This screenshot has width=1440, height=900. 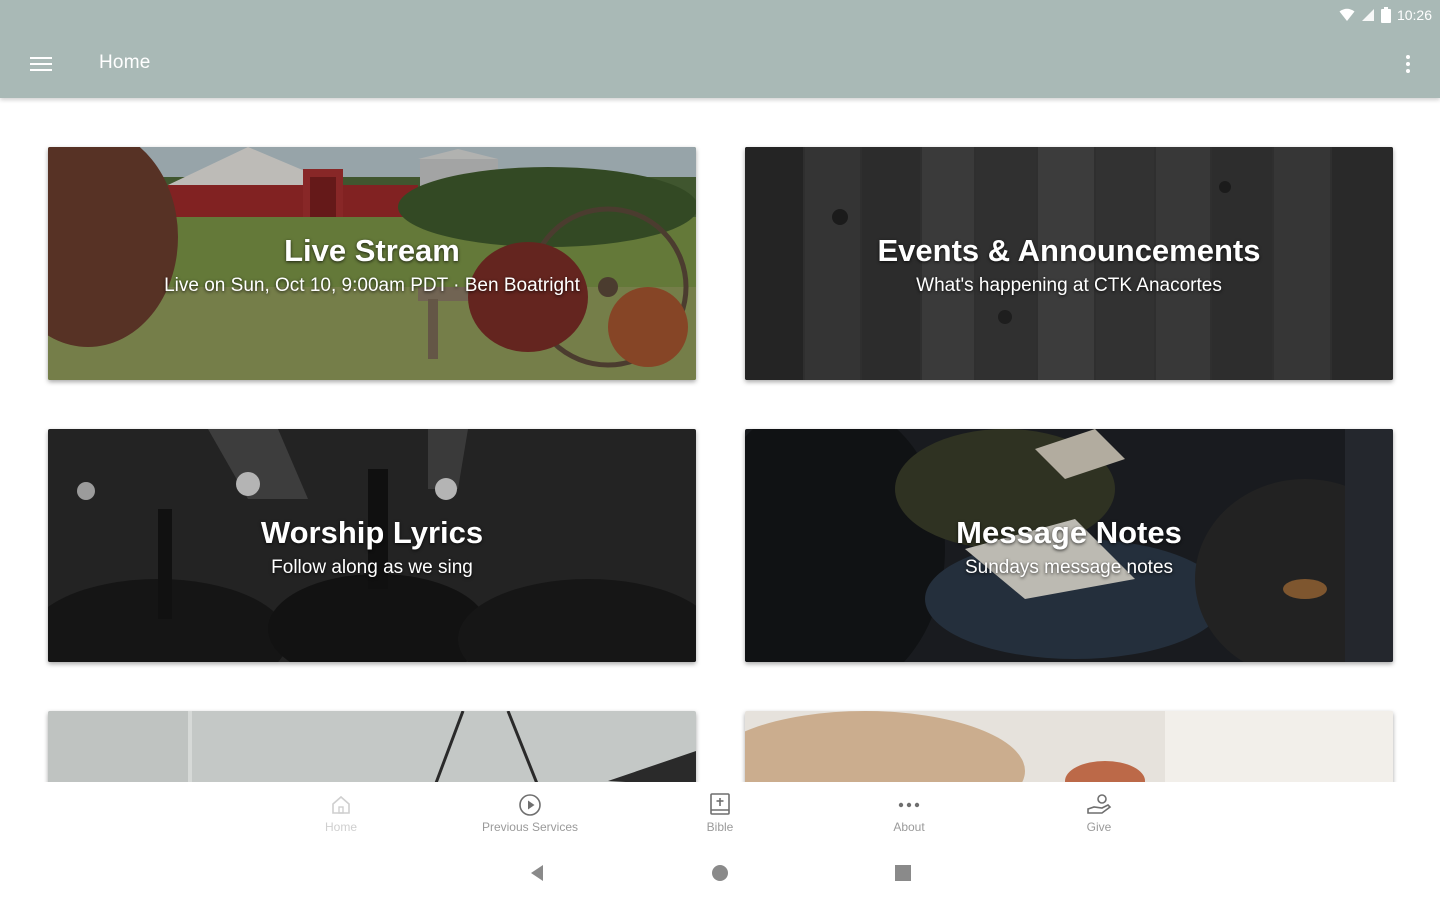 I want to click on card-subtitle: What's happening at CTK Anacortes, so click(x=1069, y=285).